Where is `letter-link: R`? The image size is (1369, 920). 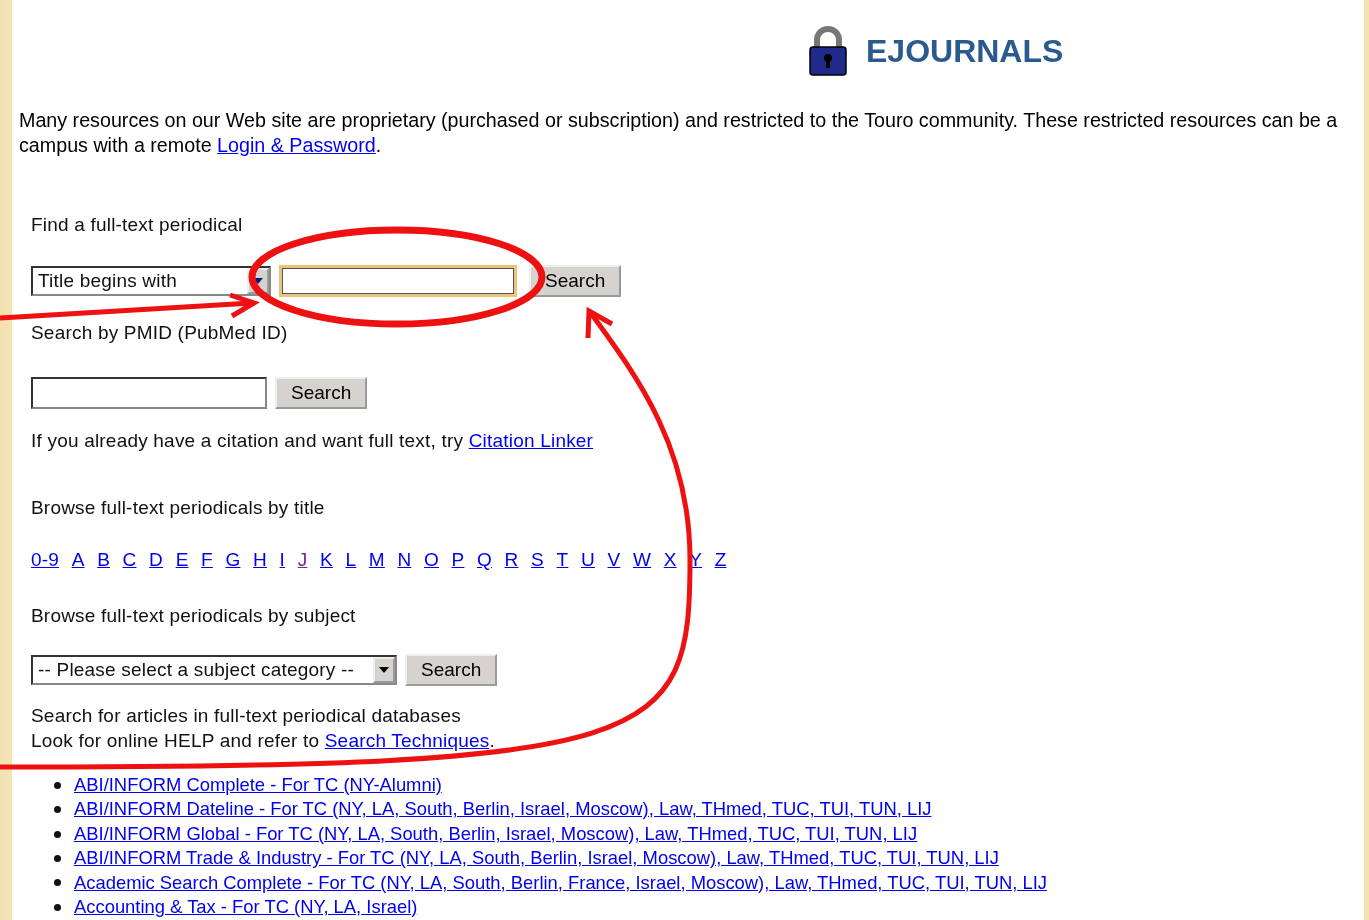
letter-link: R is located at coordinates (511, 560).